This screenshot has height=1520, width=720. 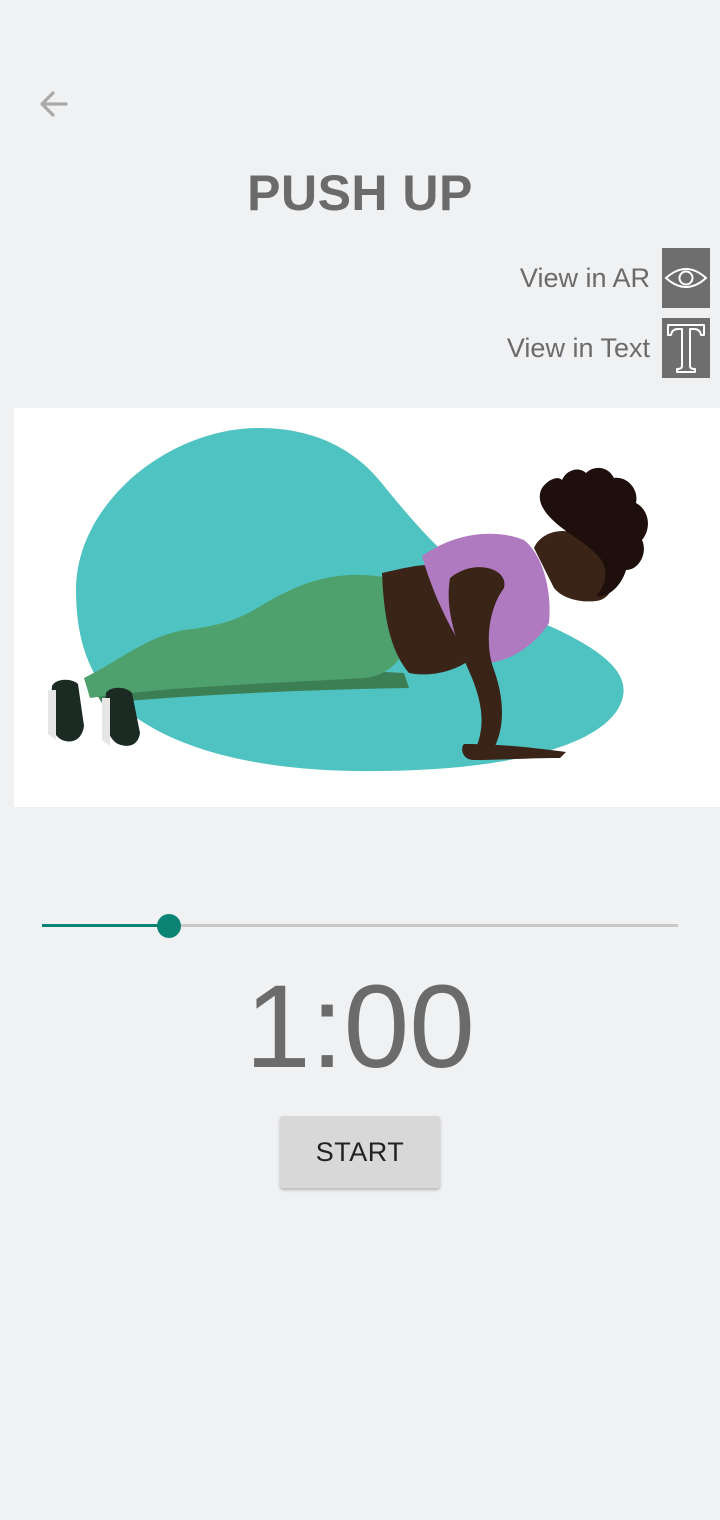 What do you see at coordinates (360, 1027) in the screenshot?
I see `timer-display: 1:00` at bounding box center [360, 1027].